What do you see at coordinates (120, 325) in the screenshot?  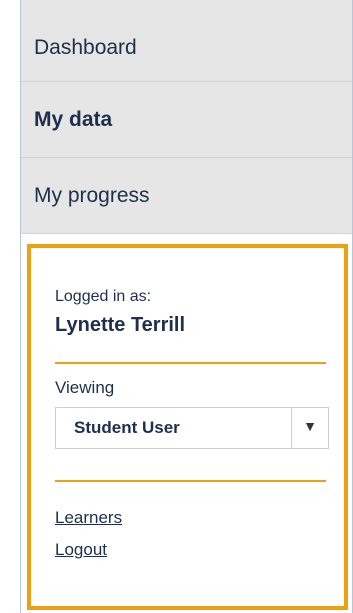 I see `user-name: Lynette Terrill` at bounding box center [120, 325].